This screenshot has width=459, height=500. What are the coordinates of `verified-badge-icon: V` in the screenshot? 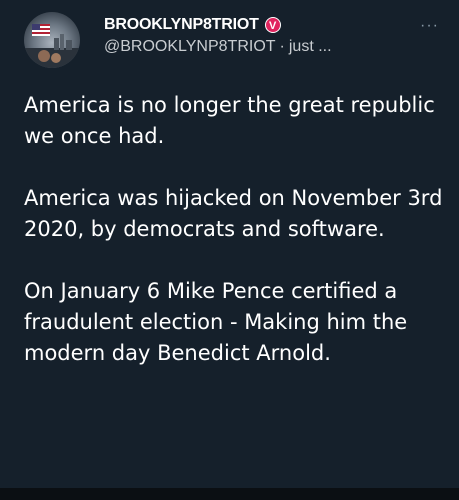 It's located at (272, 25).